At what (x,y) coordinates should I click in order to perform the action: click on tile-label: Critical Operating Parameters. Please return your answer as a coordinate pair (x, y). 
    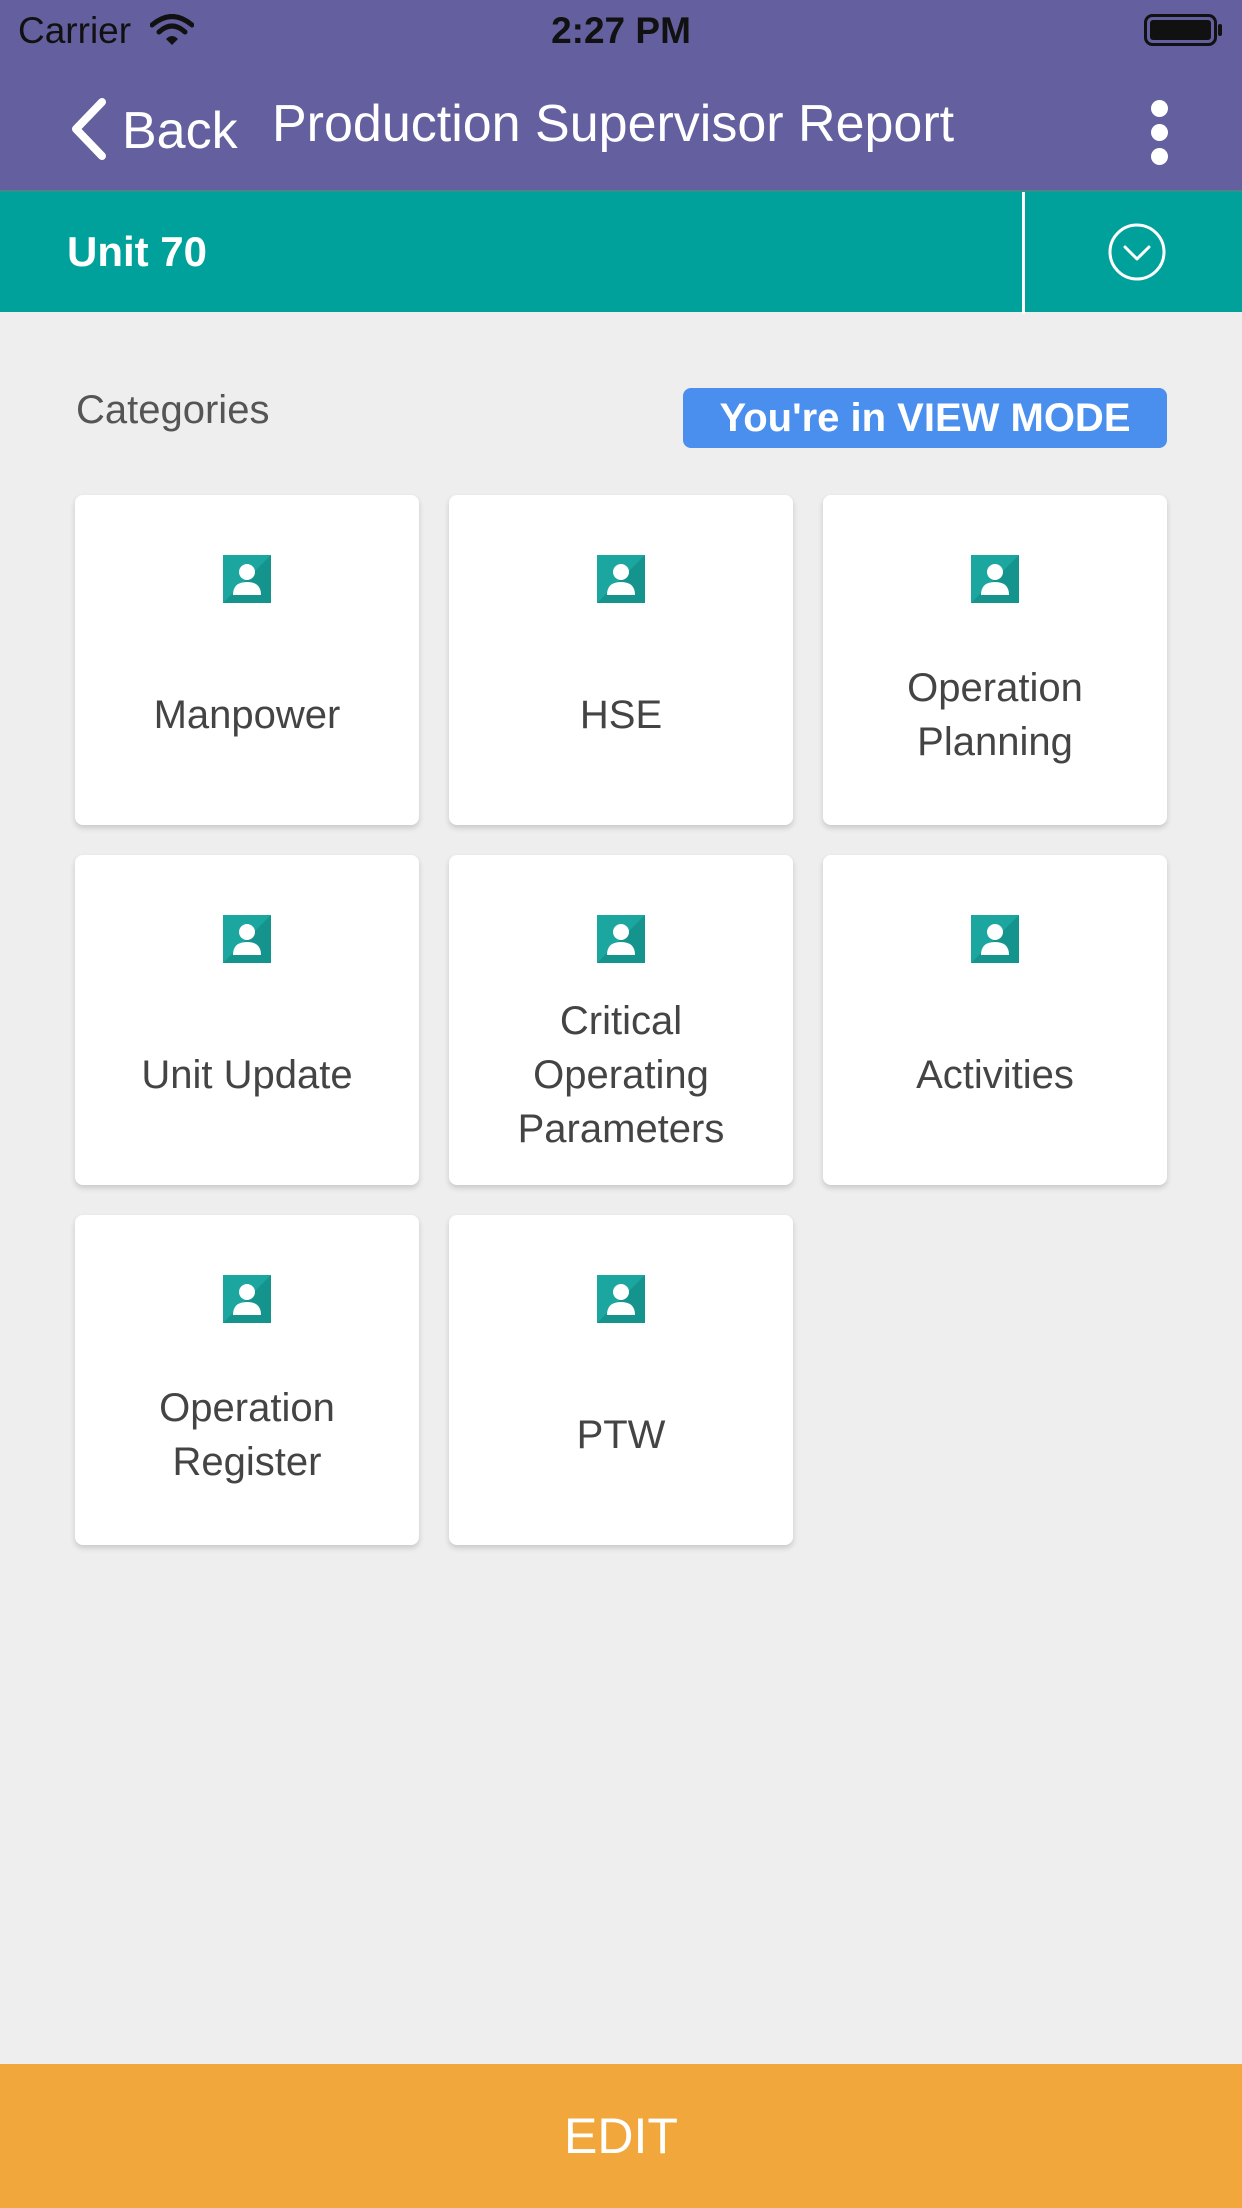
    Looking at the image, I should click on (621, 1075).